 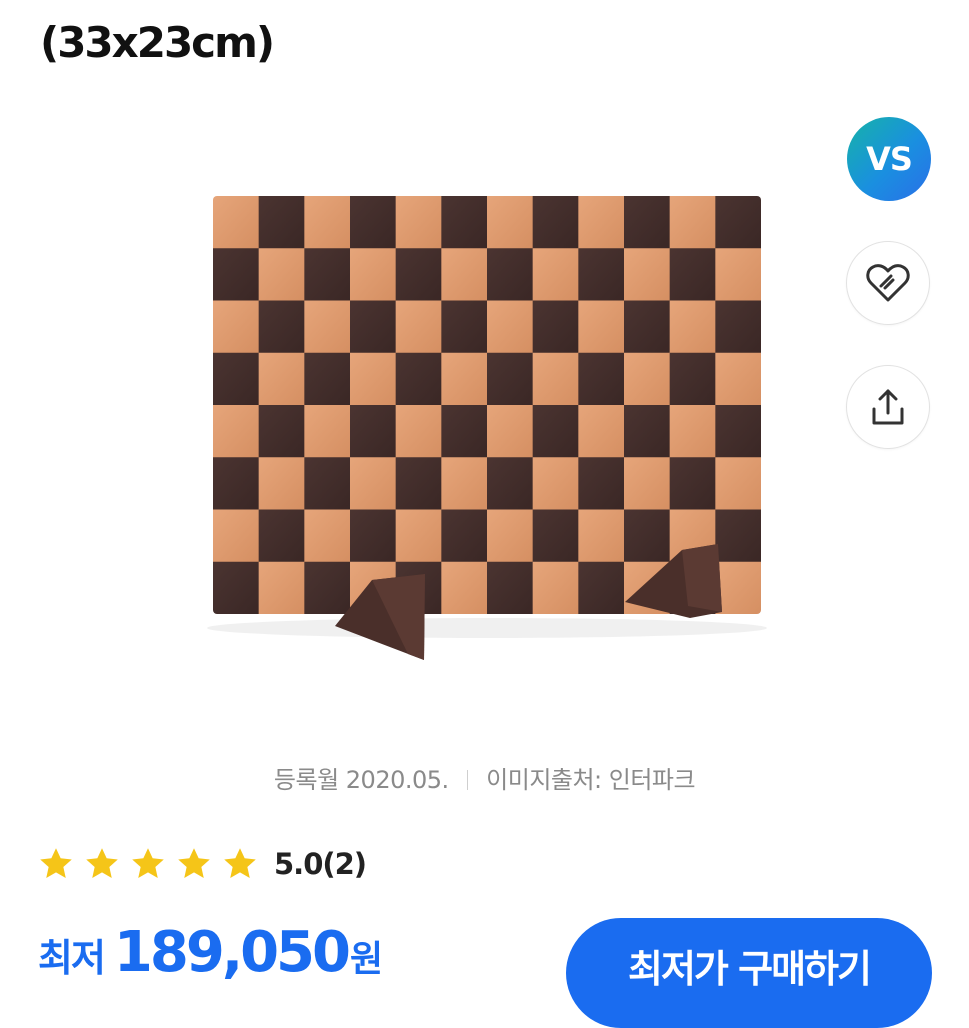 I want to click on review-count: (2), so click(x=344, y=864).